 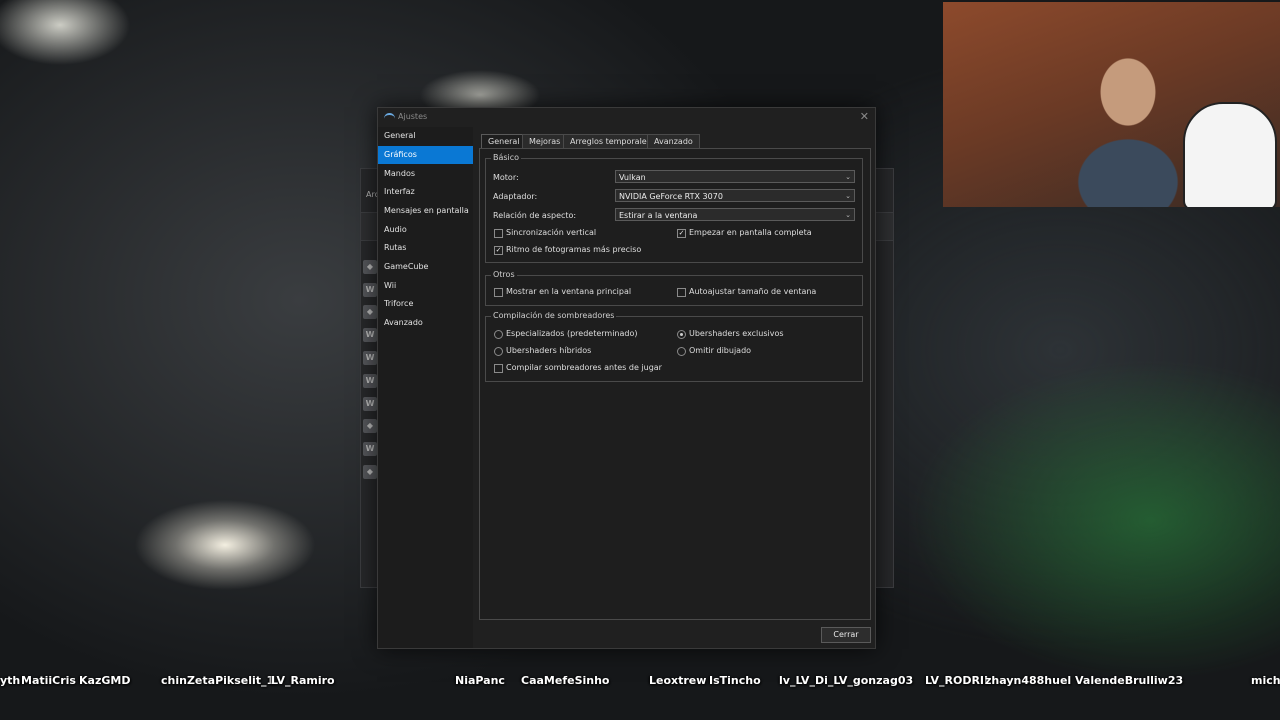 I want to click on chat-user-name: NiaPanc, so click(x=480, y=680).